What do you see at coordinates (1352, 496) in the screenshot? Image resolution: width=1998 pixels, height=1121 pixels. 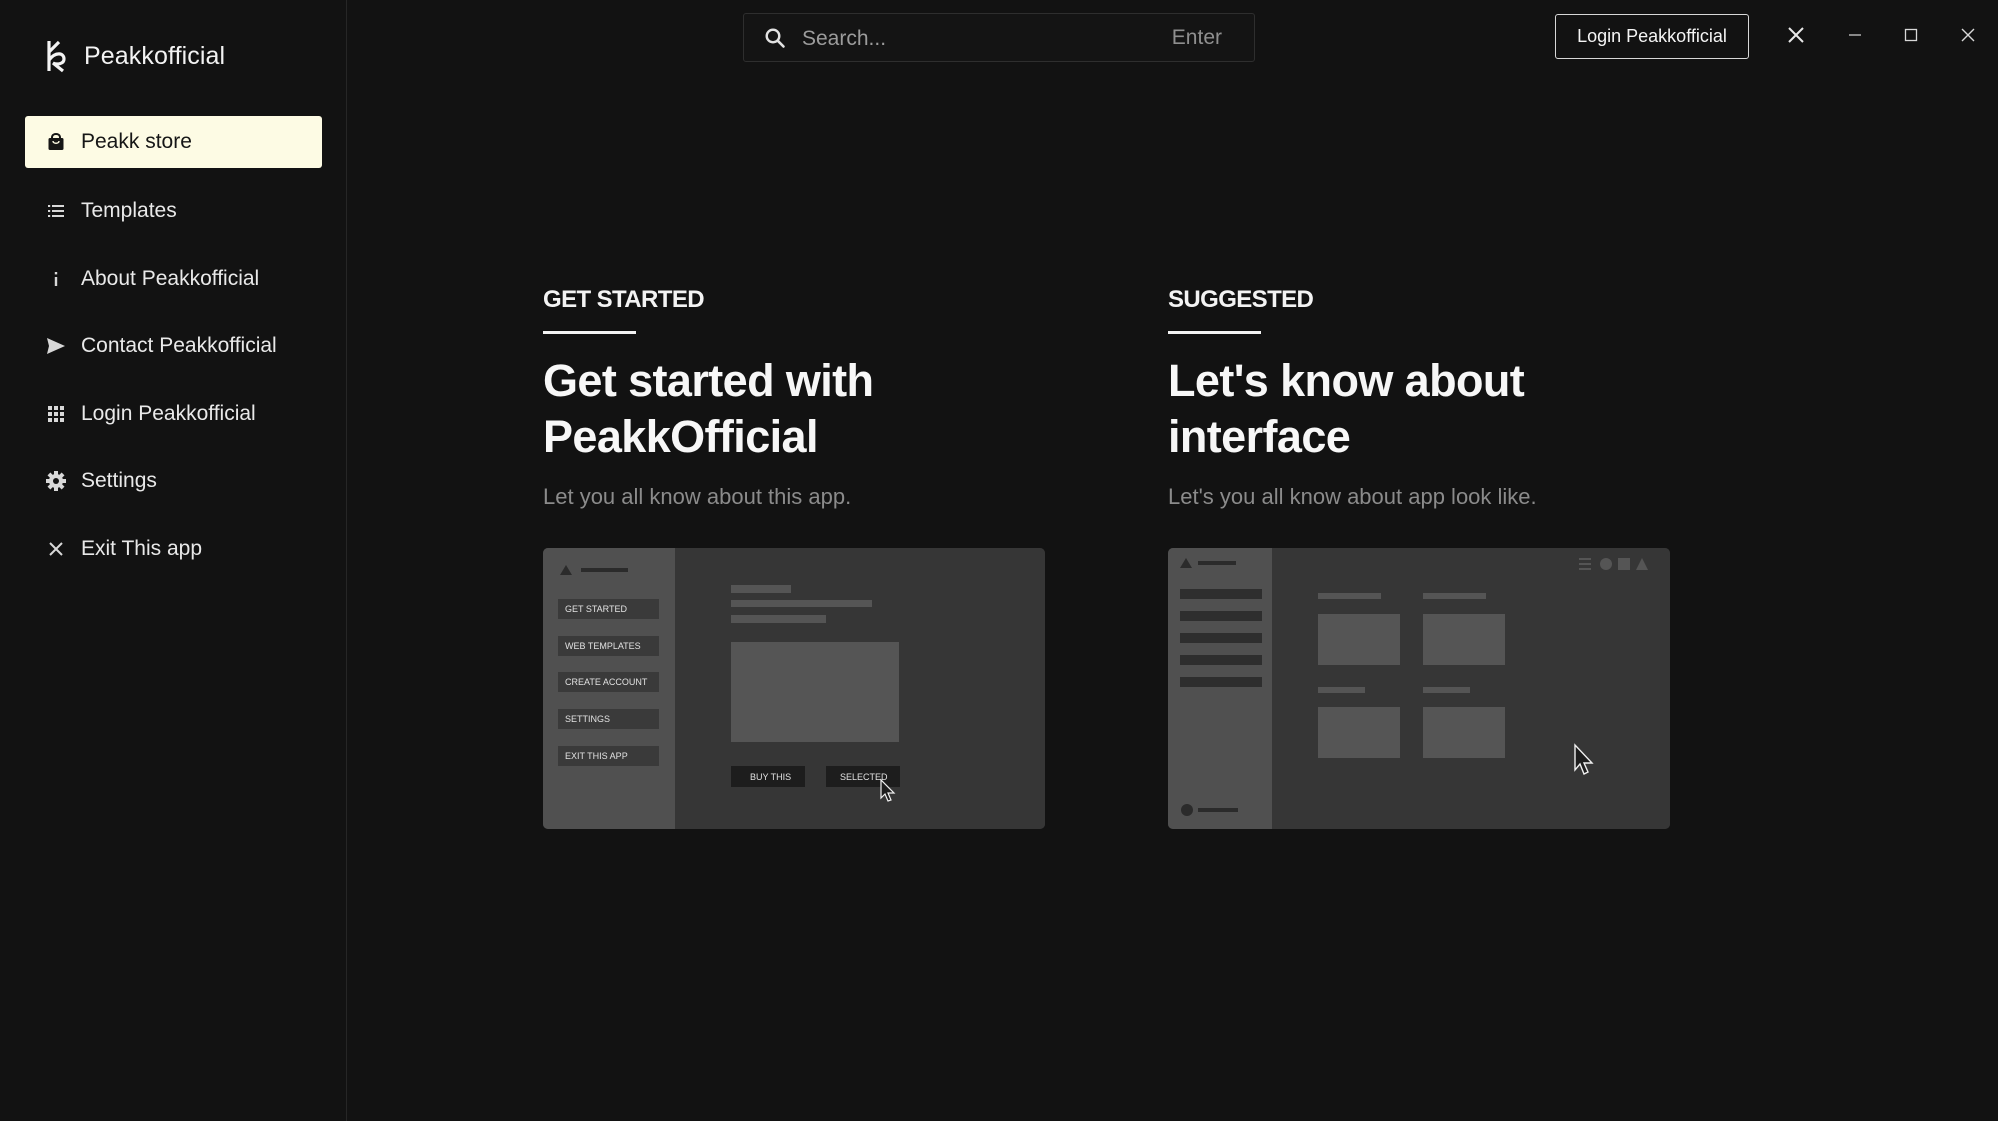 I see `card-subtitle: Let's you all know about app look like.` at bounding box center [1352, 496].